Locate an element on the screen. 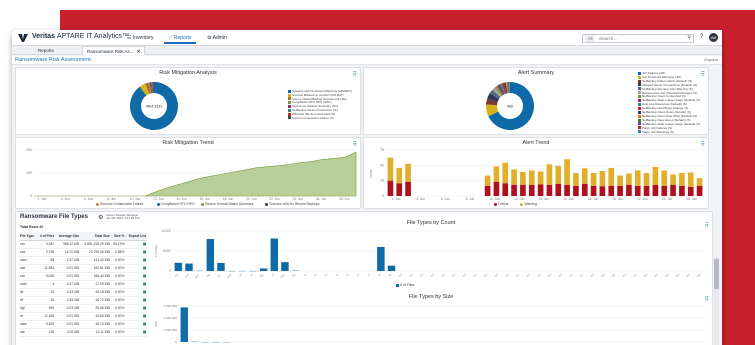 Image resolution: width=755 pixels, height=345 pixels. vertical-scrollbar is located at coordinates (716, 301).